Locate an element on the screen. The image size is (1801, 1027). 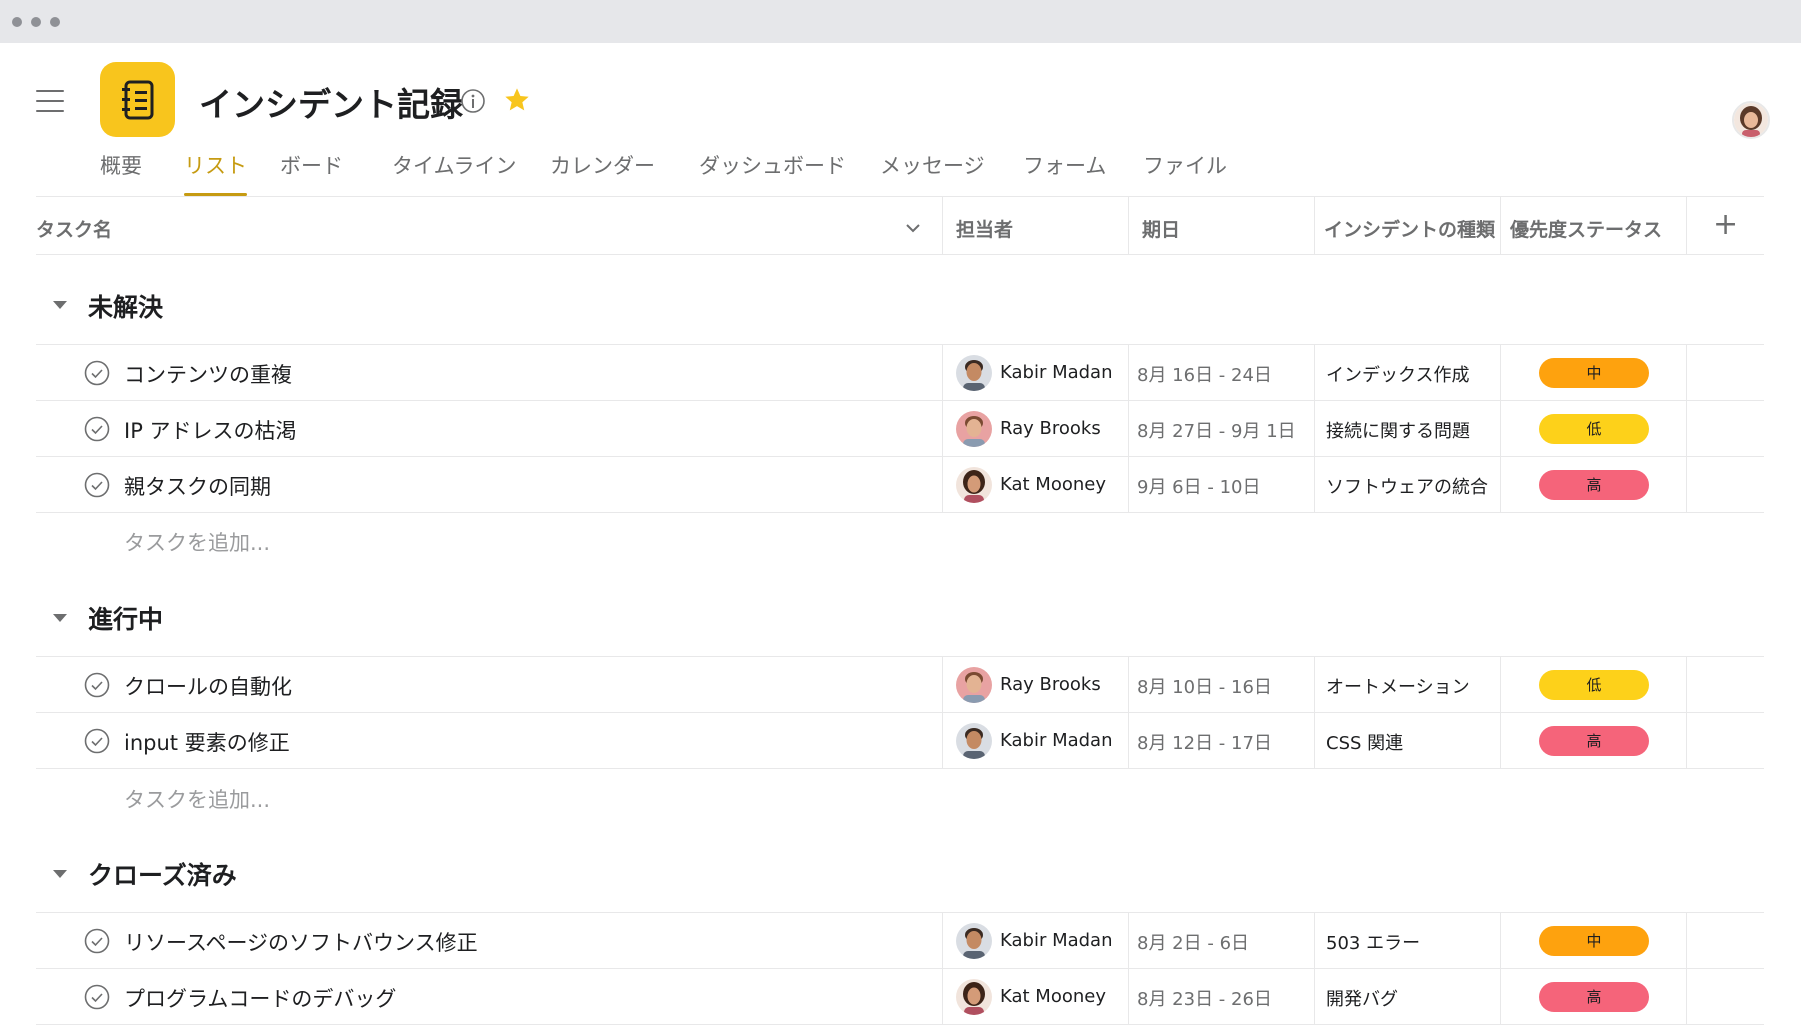
project-notebook-icon is located at coordinates (137, 99).